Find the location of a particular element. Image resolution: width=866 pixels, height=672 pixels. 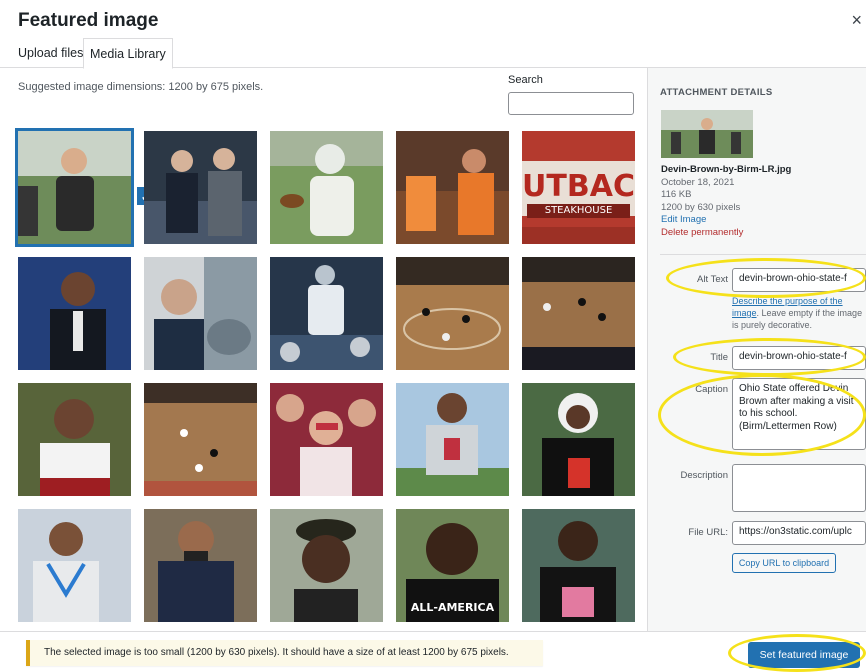

title-label: Title is located at coordinates (719, 357).